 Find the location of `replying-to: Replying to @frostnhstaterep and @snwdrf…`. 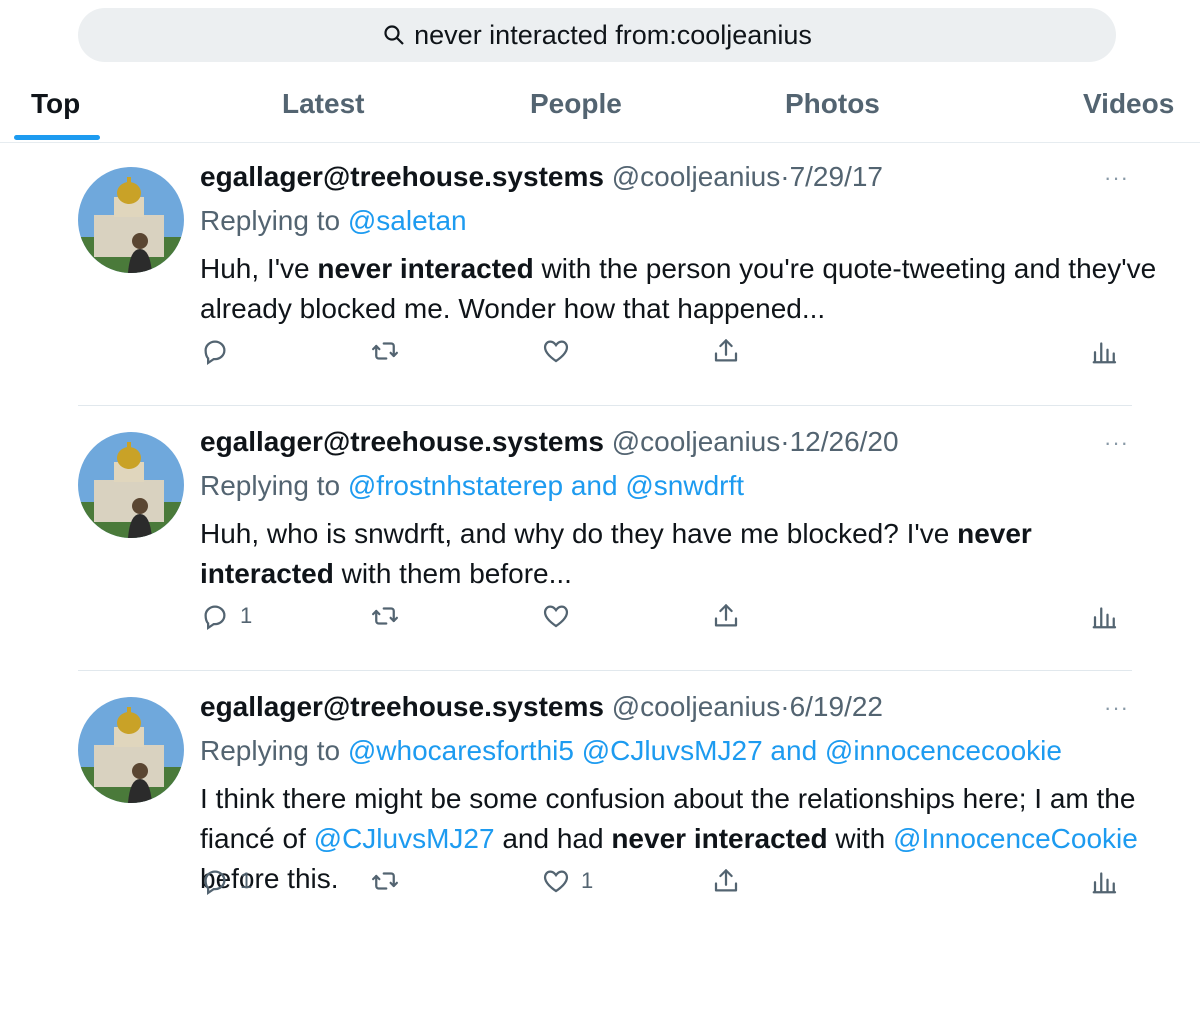

replying-to: Replying to @frostnhstaterep and @snwdrf… is located at coordinates (472, 486).